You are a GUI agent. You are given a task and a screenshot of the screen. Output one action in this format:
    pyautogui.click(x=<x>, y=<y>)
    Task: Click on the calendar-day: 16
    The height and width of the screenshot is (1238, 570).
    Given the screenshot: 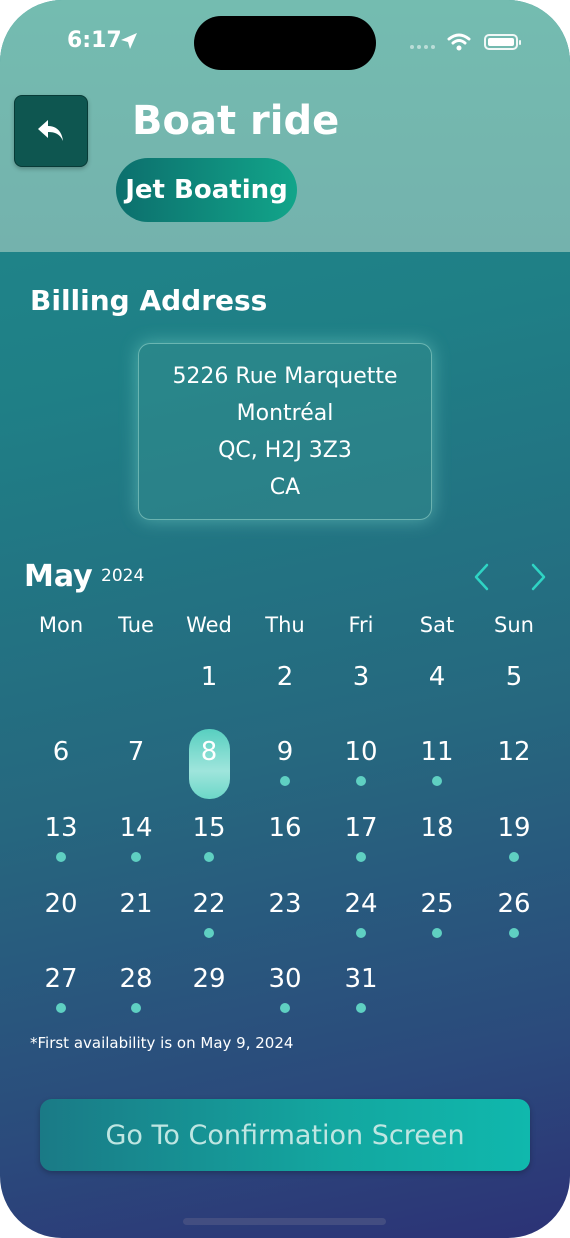 What is the action you would take?
    pyautogui.click(x=285, y=828)
    